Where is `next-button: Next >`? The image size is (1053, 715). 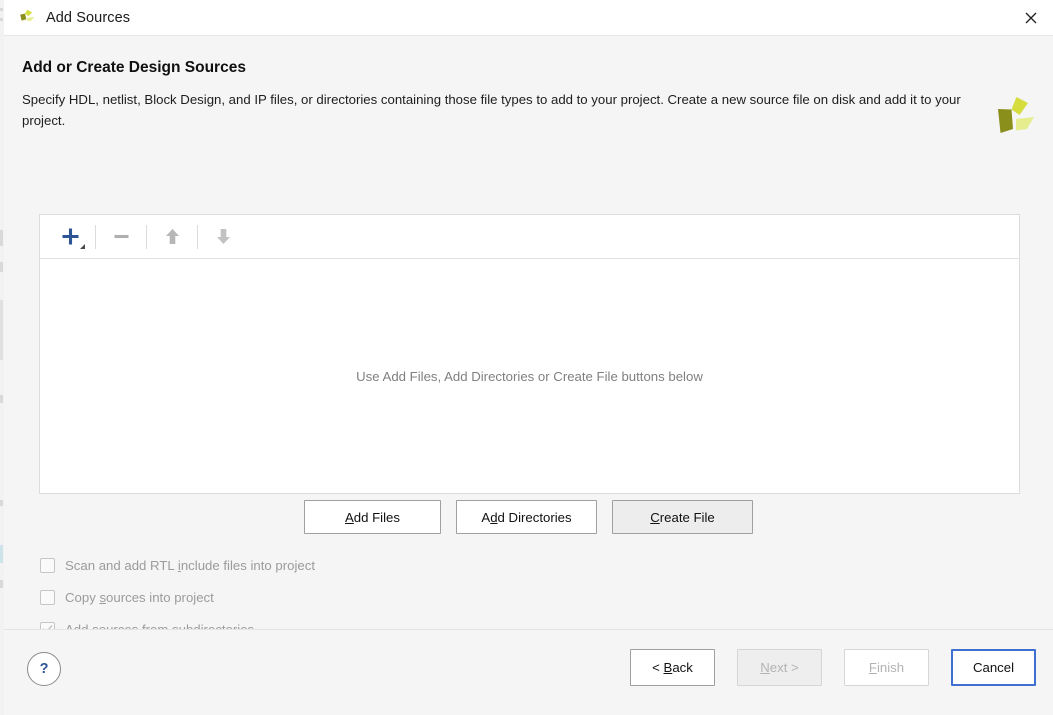
next-button: Next > is located at coordinates (779, 667).